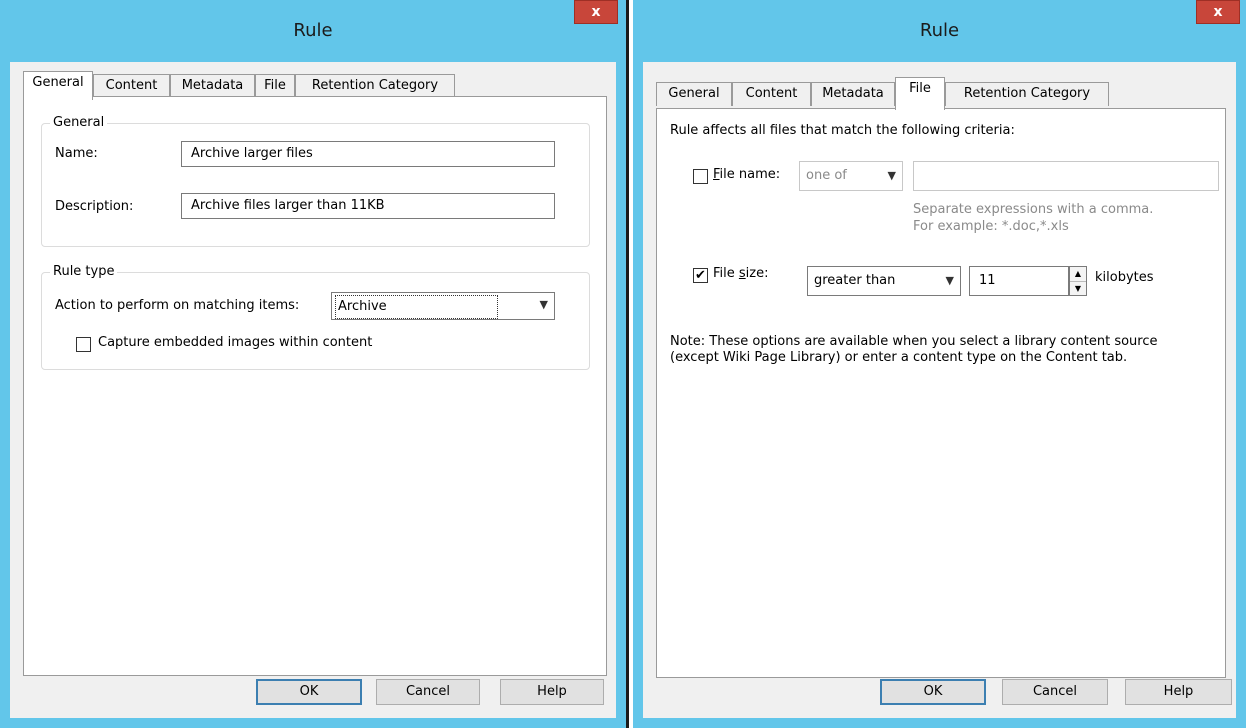  Describe the element at coordinates (1078, 289) in the screenshot. I see `spin-down-icon: ▼` at that location.